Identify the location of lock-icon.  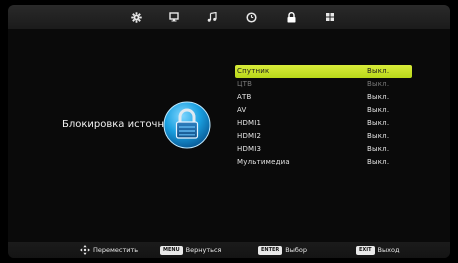
(291, 17).